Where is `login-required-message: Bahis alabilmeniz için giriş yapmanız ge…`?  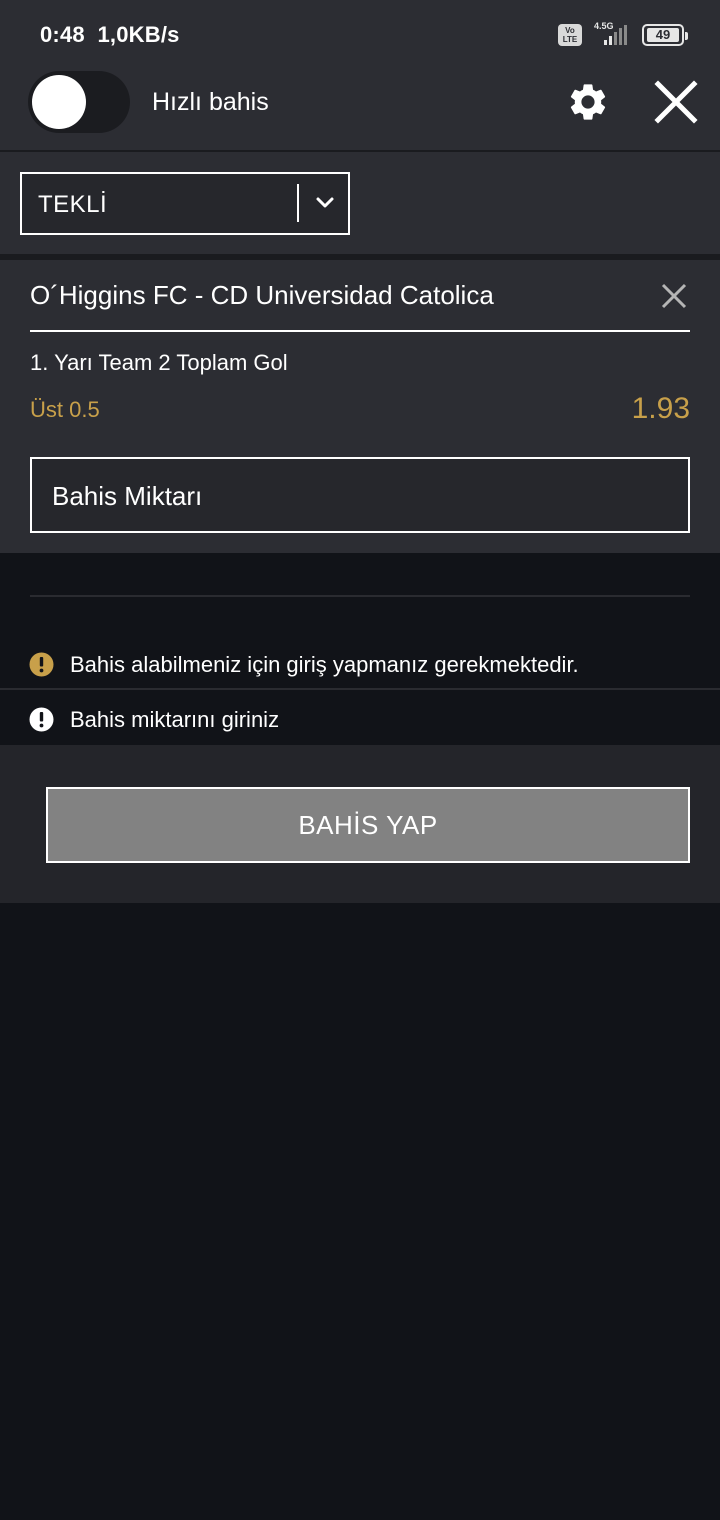
login-required-message: Bahis alabilmeniz için giriş yapmanız ge… is located at coordinates (360, 663).